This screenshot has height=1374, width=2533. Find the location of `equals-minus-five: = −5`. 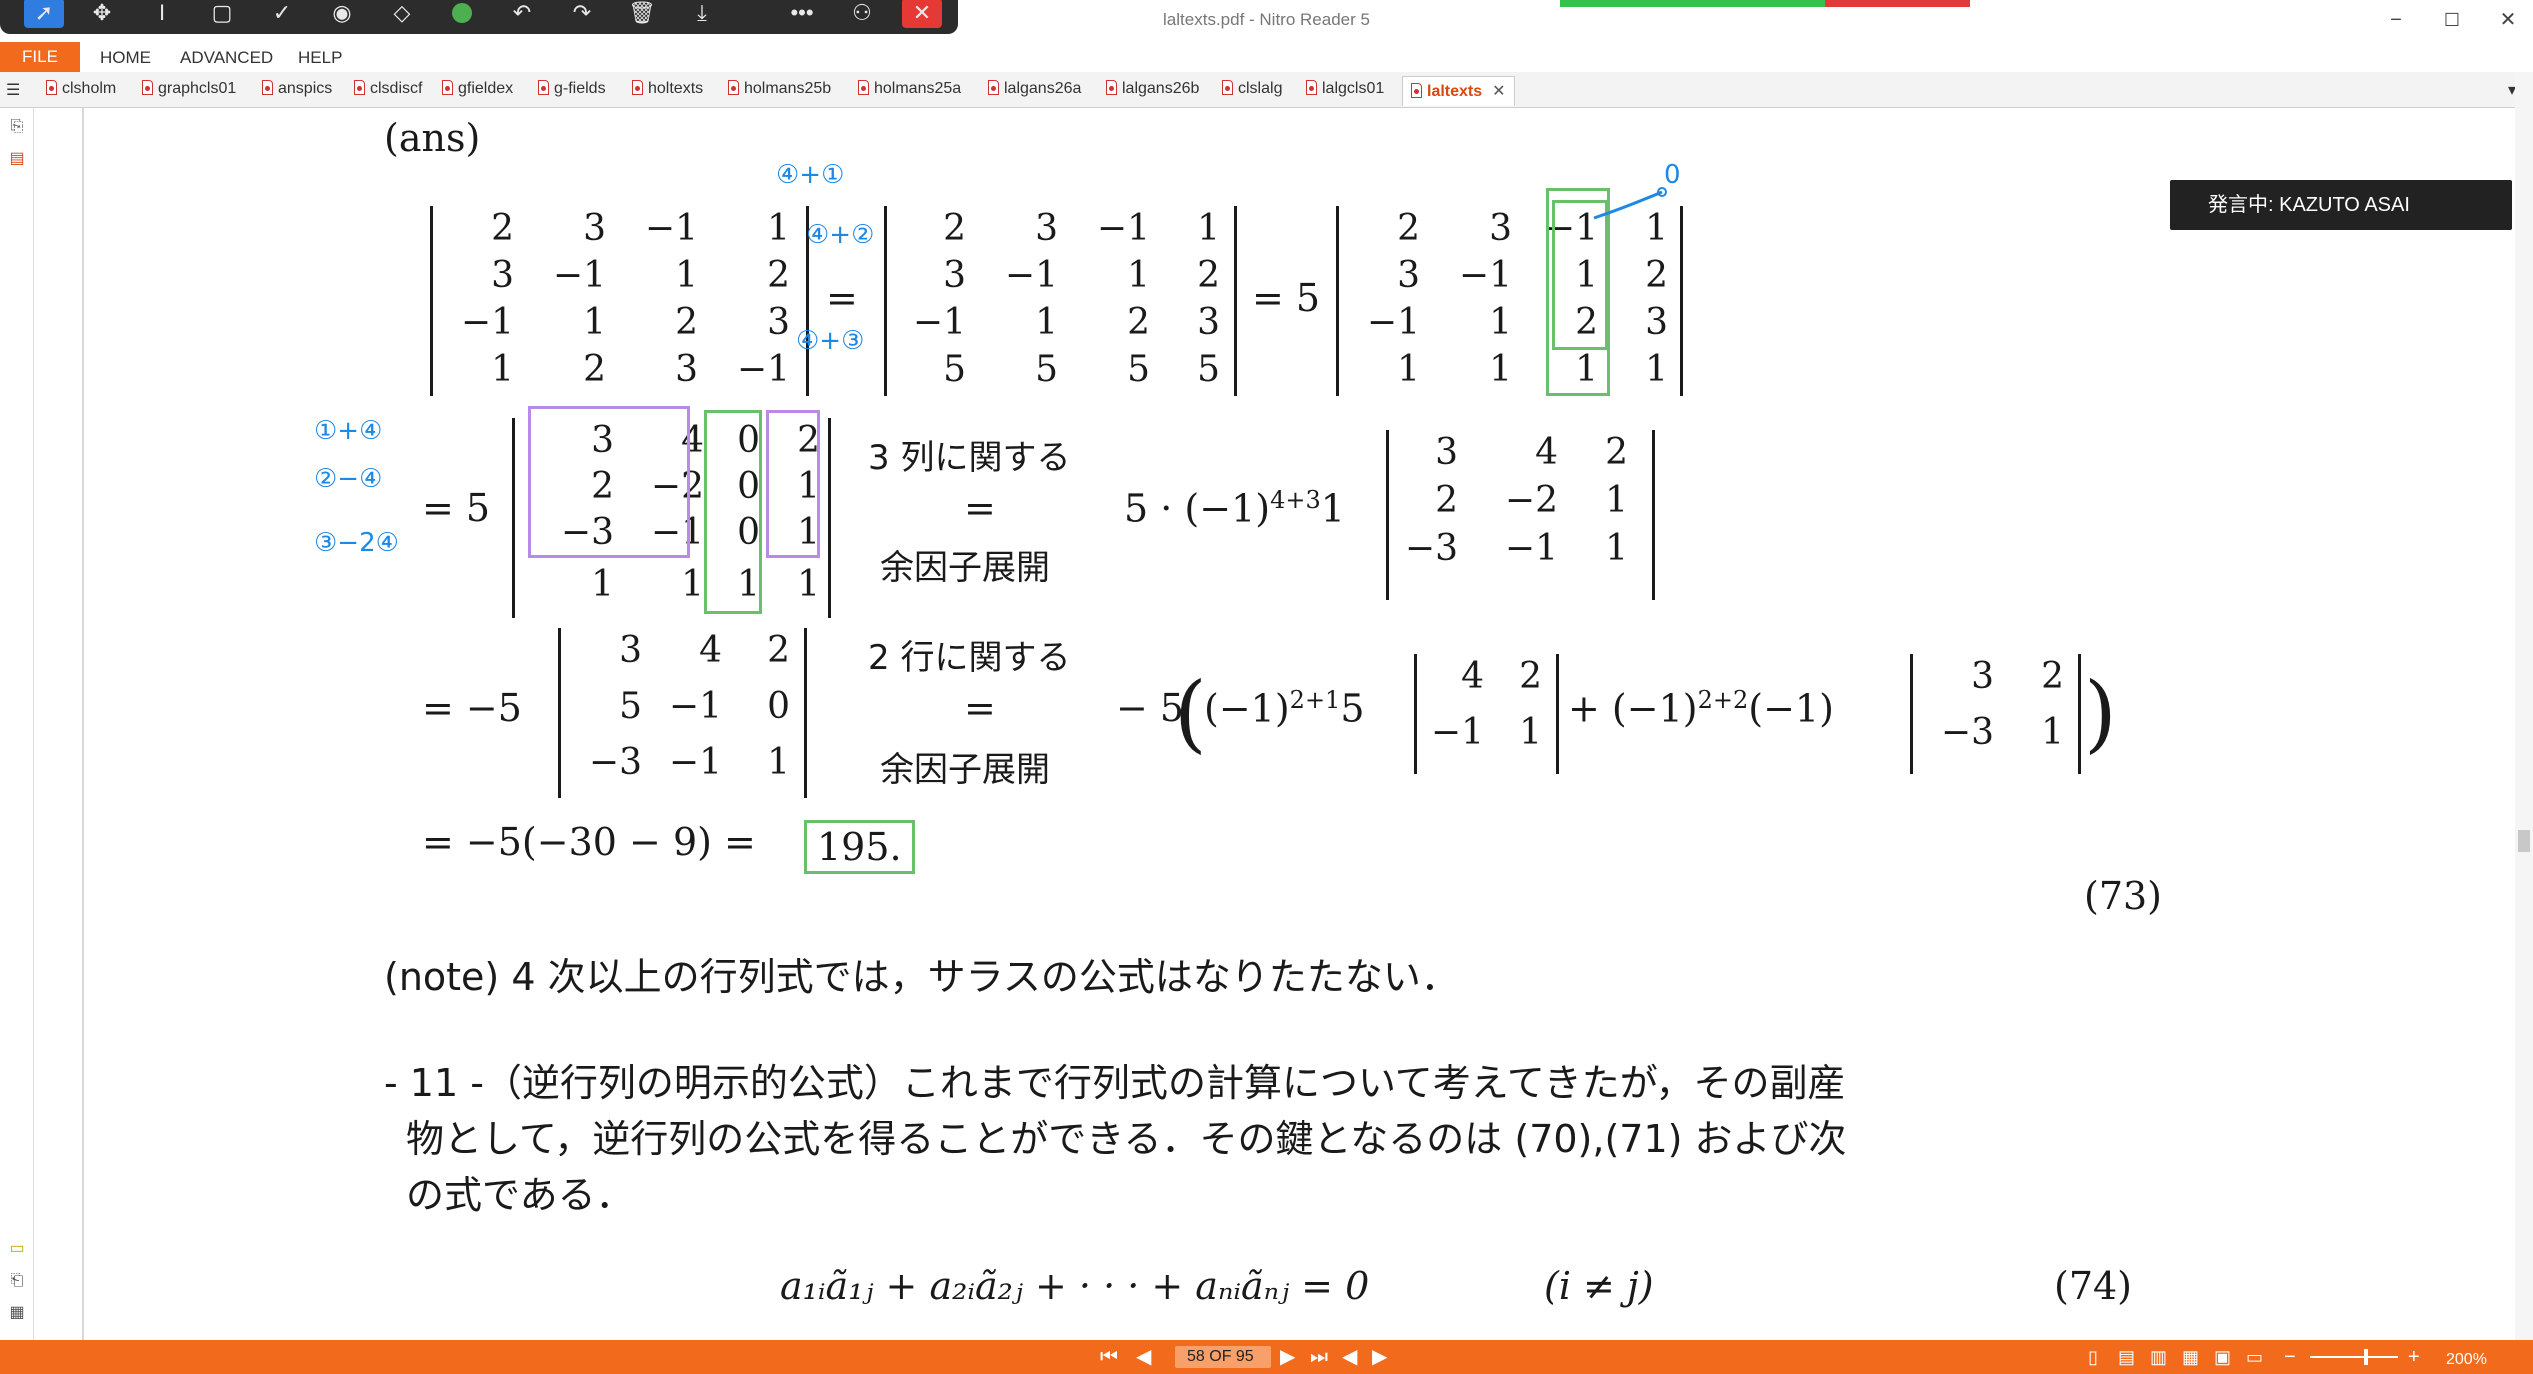

equals-minus-five: = −5 is located at coordinates (472, 708).